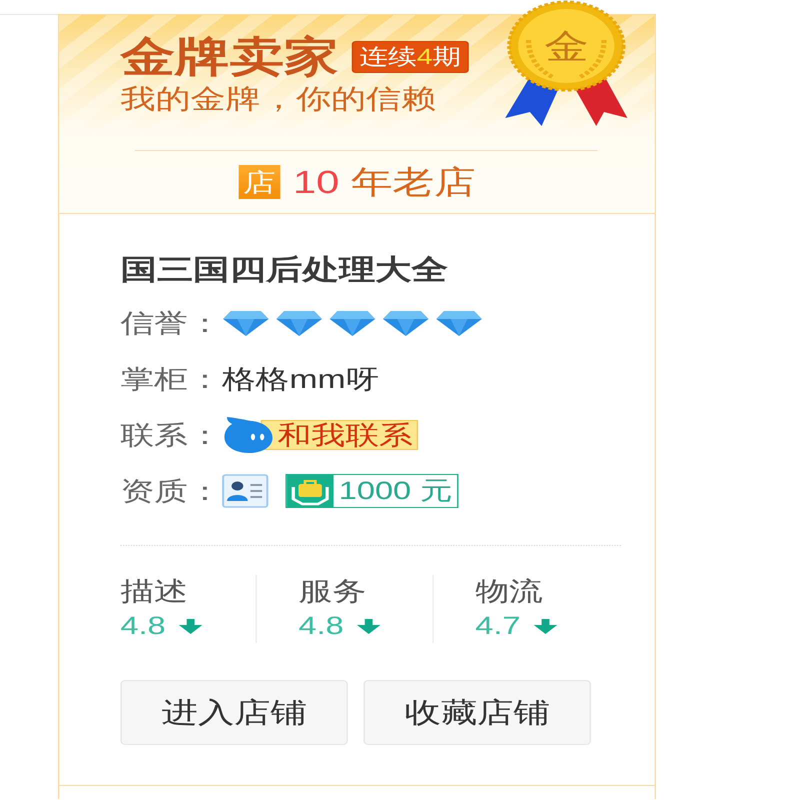  Describe the element at coordinates (154, 591) in the screenshot. I see `score-label: 描述` at that location.